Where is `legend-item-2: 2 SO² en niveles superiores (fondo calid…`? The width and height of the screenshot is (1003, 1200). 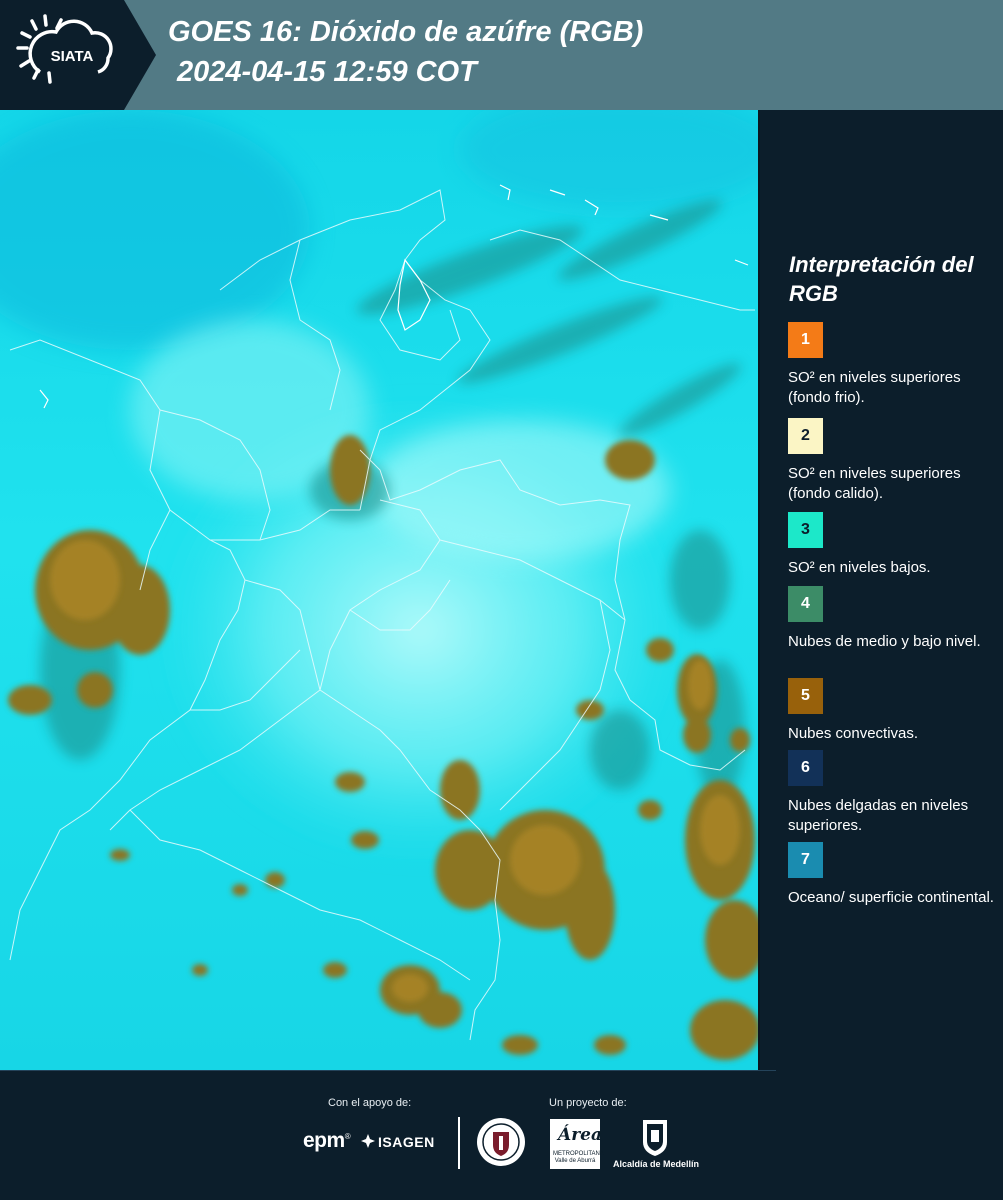
legend-item-2: 2 SO² en niveles superiores (fondo calid… is located at coordinates (893, 461).